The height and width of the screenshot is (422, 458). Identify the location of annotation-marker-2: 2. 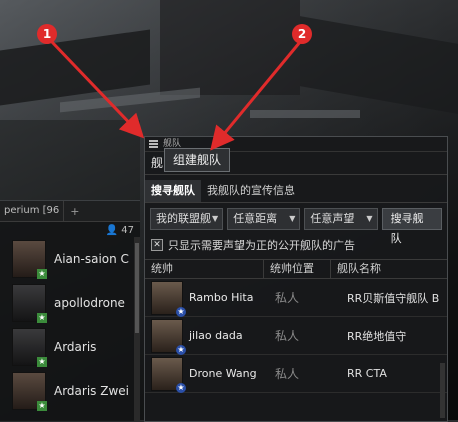
(302, 34).